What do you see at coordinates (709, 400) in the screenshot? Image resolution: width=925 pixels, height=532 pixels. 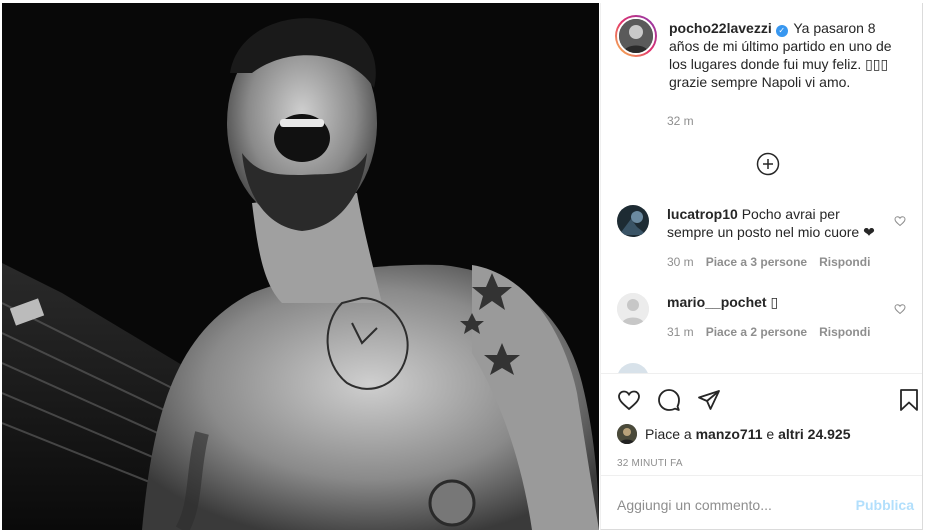 I see `paper-plane-icon` at bounding box center [709, 400].